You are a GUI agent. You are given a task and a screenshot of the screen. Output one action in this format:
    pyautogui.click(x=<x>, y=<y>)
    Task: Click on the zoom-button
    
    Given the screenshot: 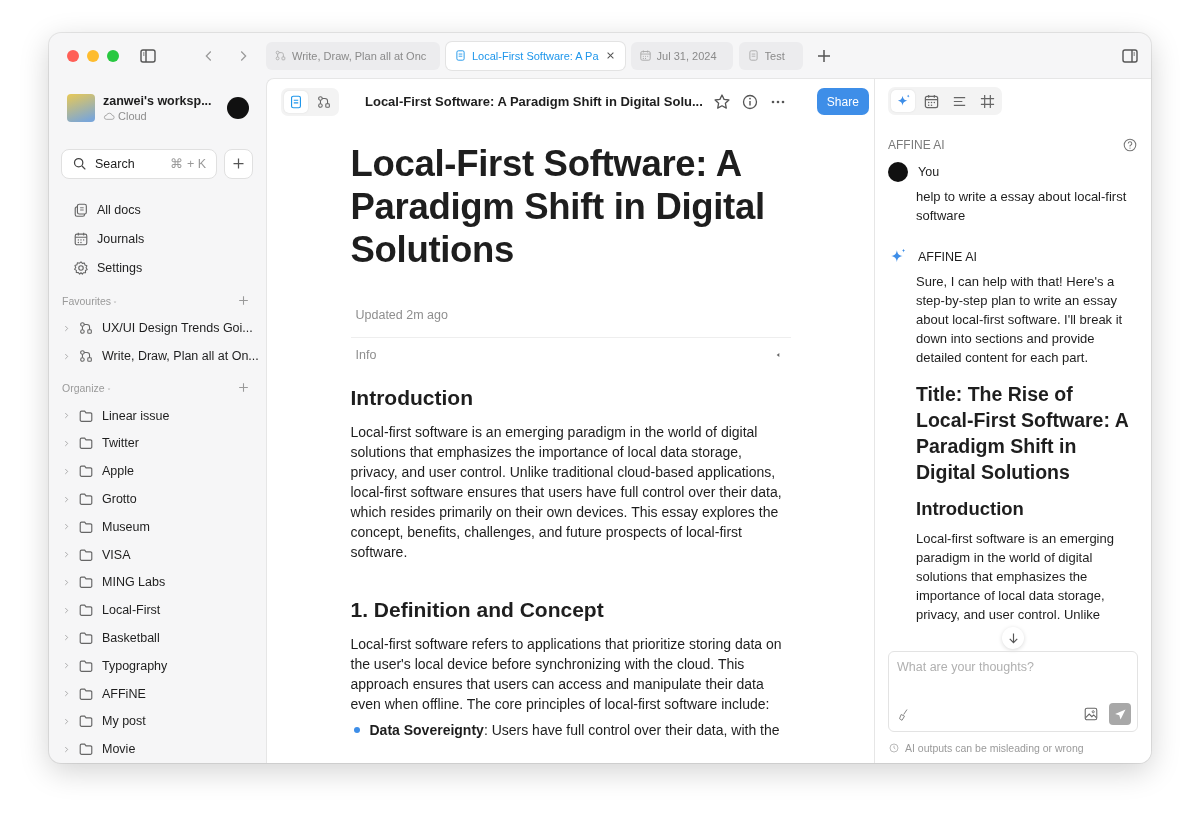 What is the action you would take?
    pyautogui.click(x=113, y=55)
    